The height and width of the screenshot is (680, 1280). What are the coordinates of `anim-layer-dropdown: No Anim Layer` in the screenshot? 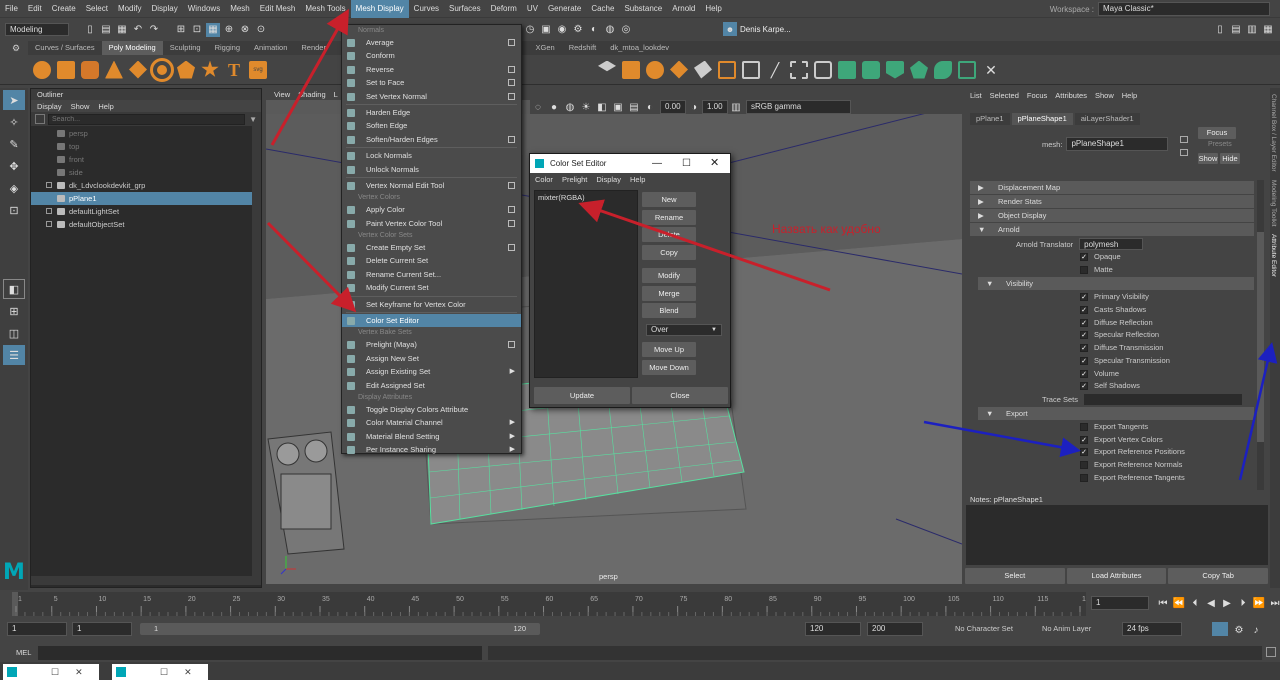 It's located at (1066, 628).